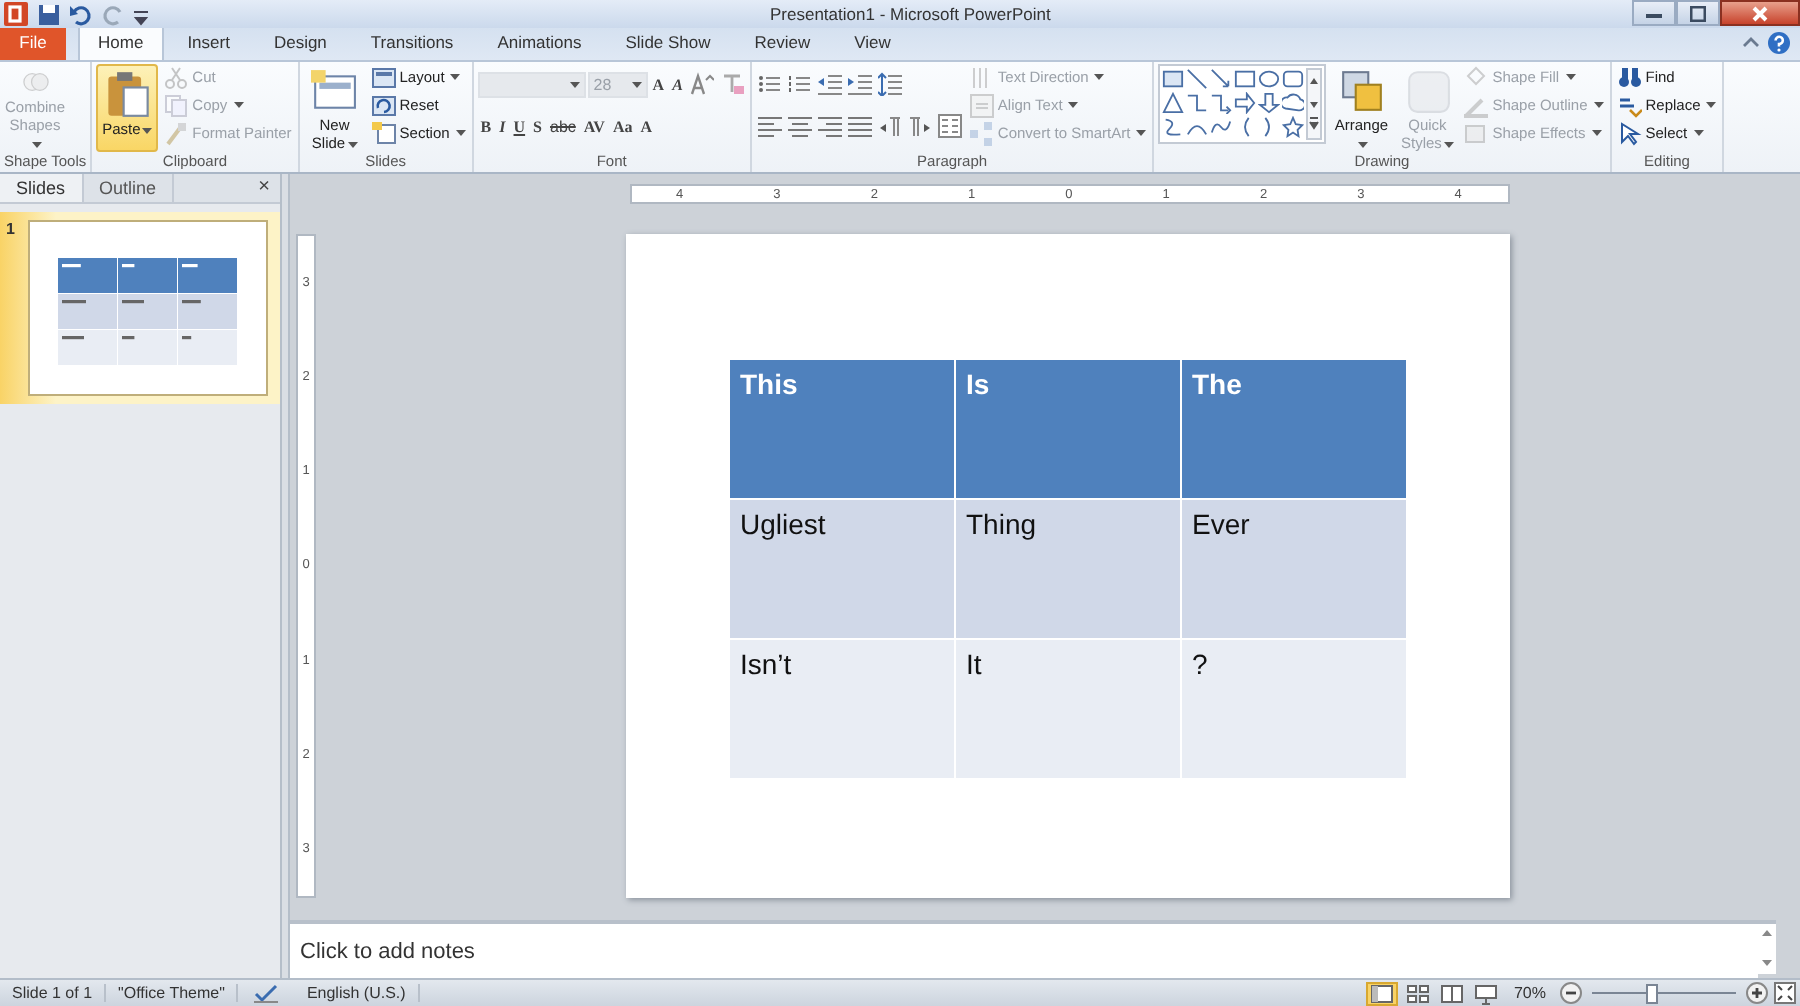 This screenshot has width=1800, height=1006. What do you see at coordinates (701, 84) in the screenshot?
I see `grow-font-icon` at bounding box center [701, 84].